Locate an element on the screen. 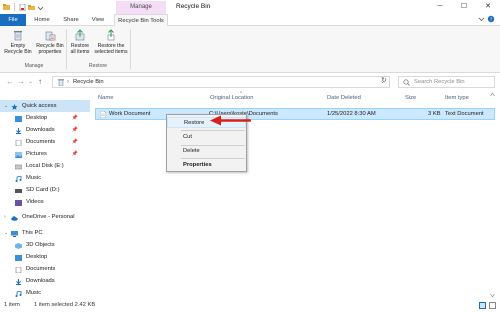  manage-contextual-label: Manage is located at coordinates (141, 7).